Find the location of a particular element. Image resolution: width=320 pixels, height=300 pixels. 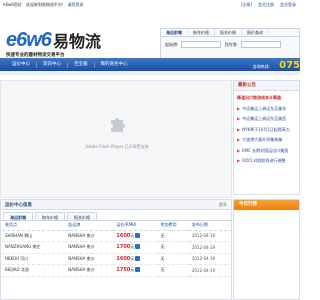

table-header-row: 装货点 起运港 运价(RMB) 附加费用 发布日期 is located at coordinates (117, 226).